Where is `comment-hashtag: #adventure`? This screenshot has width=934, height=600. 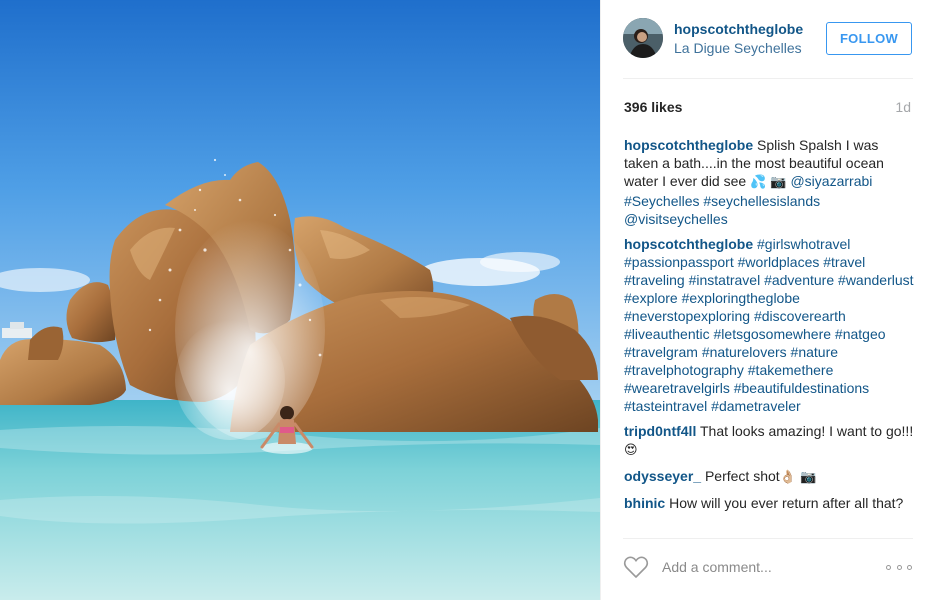 comment-hashtag: #adventure is located at coordinates (799, 280).